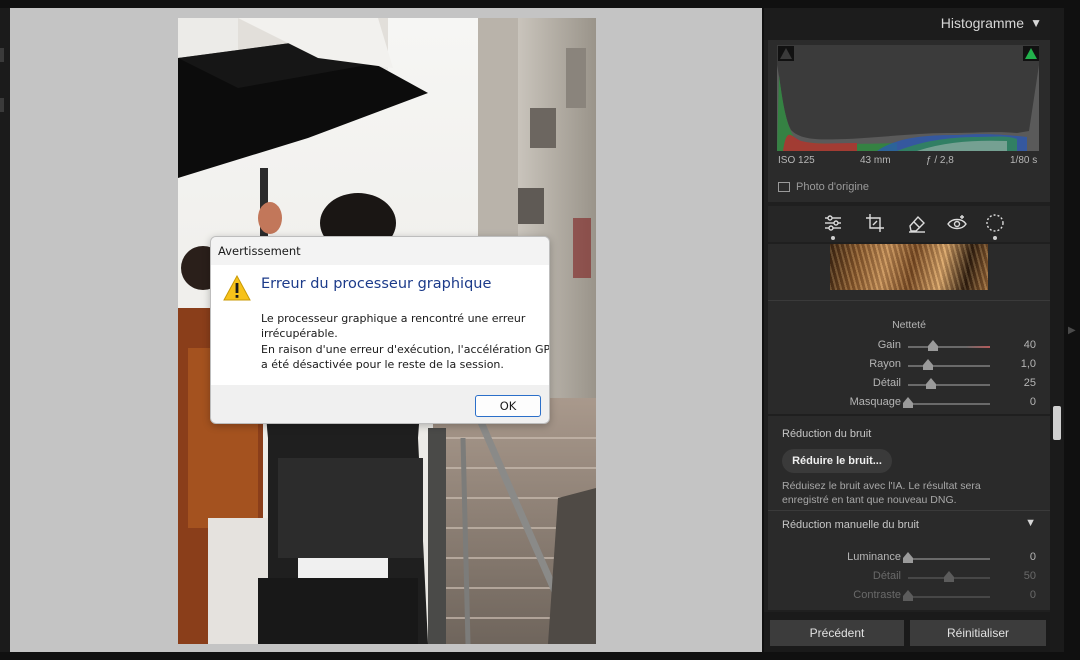  Describe the element at coordinates (877, 595) in the screenshot. I see `slider-label: Contraste` at that location.